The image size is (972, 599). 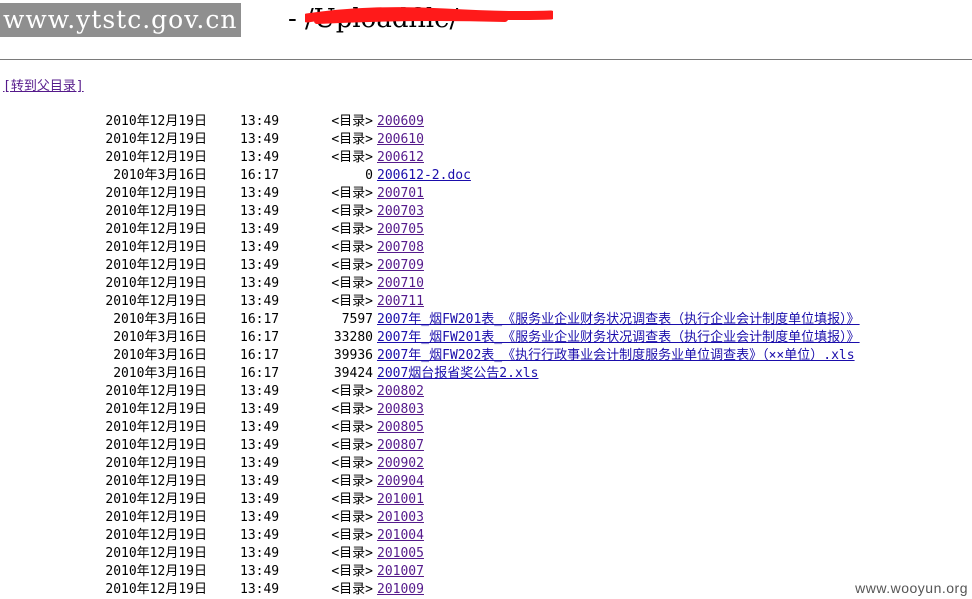 I want to click on watermark: www.wooyun.org, so click(x=911, y=588).